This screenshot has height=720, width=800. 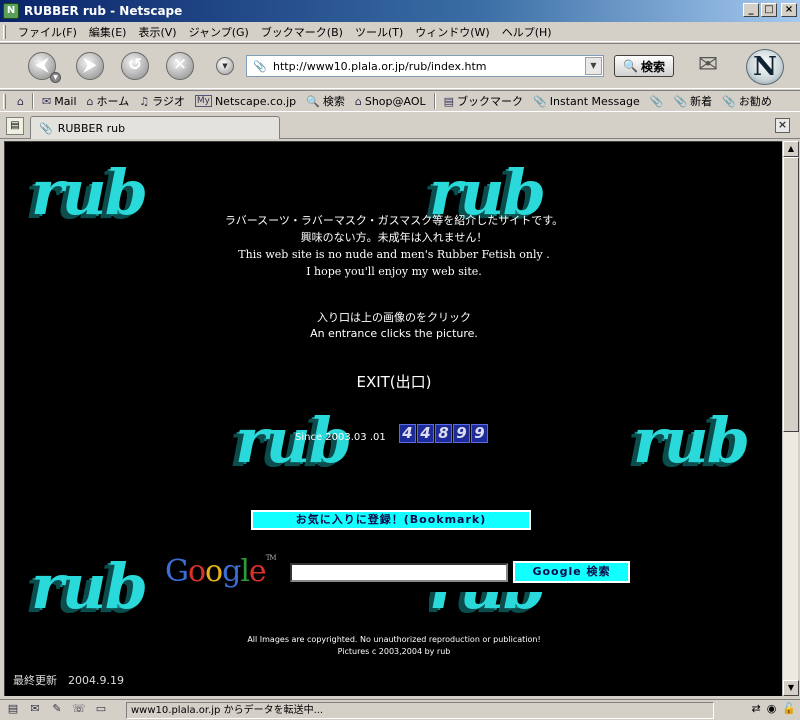 What do you see at coordinates (108, 32) in the screenshot?
I see `menu-edit: 編集(E)` at bounding box center [108, 32].